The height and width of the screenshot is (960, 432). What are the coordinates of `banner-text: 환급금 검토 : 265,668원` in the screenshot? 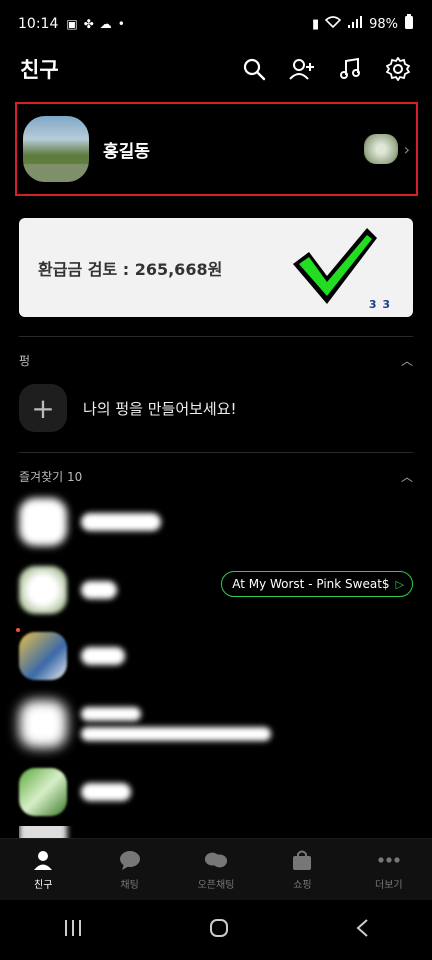 It's located at (130, 269).